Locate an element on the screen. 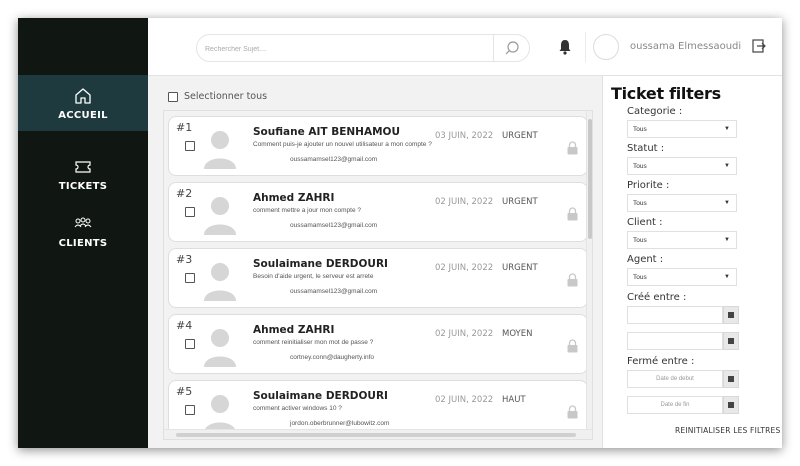 The width and height of the screenshot is (800, 466). priorite-label: Priorite : is located at coordinates (648, 185).